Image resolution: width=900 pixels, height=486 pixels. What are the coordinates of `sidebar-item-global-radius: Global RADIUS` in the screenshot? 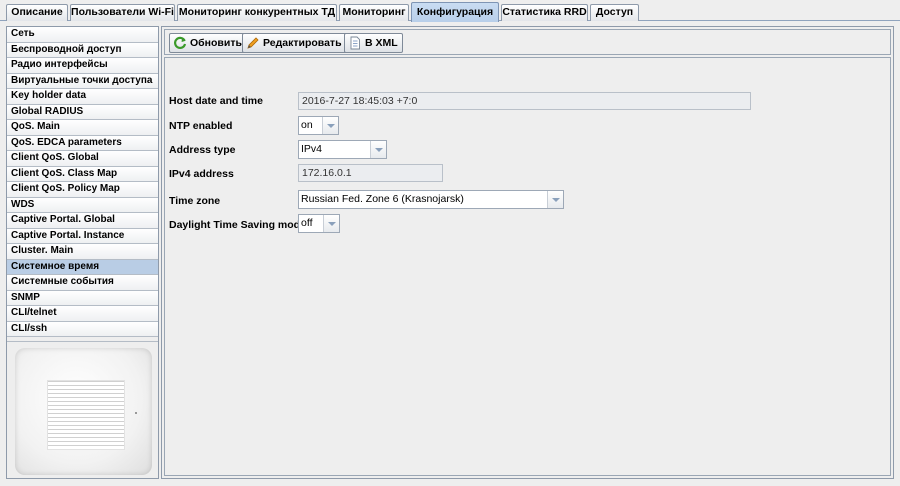 It's located at (82, 112).